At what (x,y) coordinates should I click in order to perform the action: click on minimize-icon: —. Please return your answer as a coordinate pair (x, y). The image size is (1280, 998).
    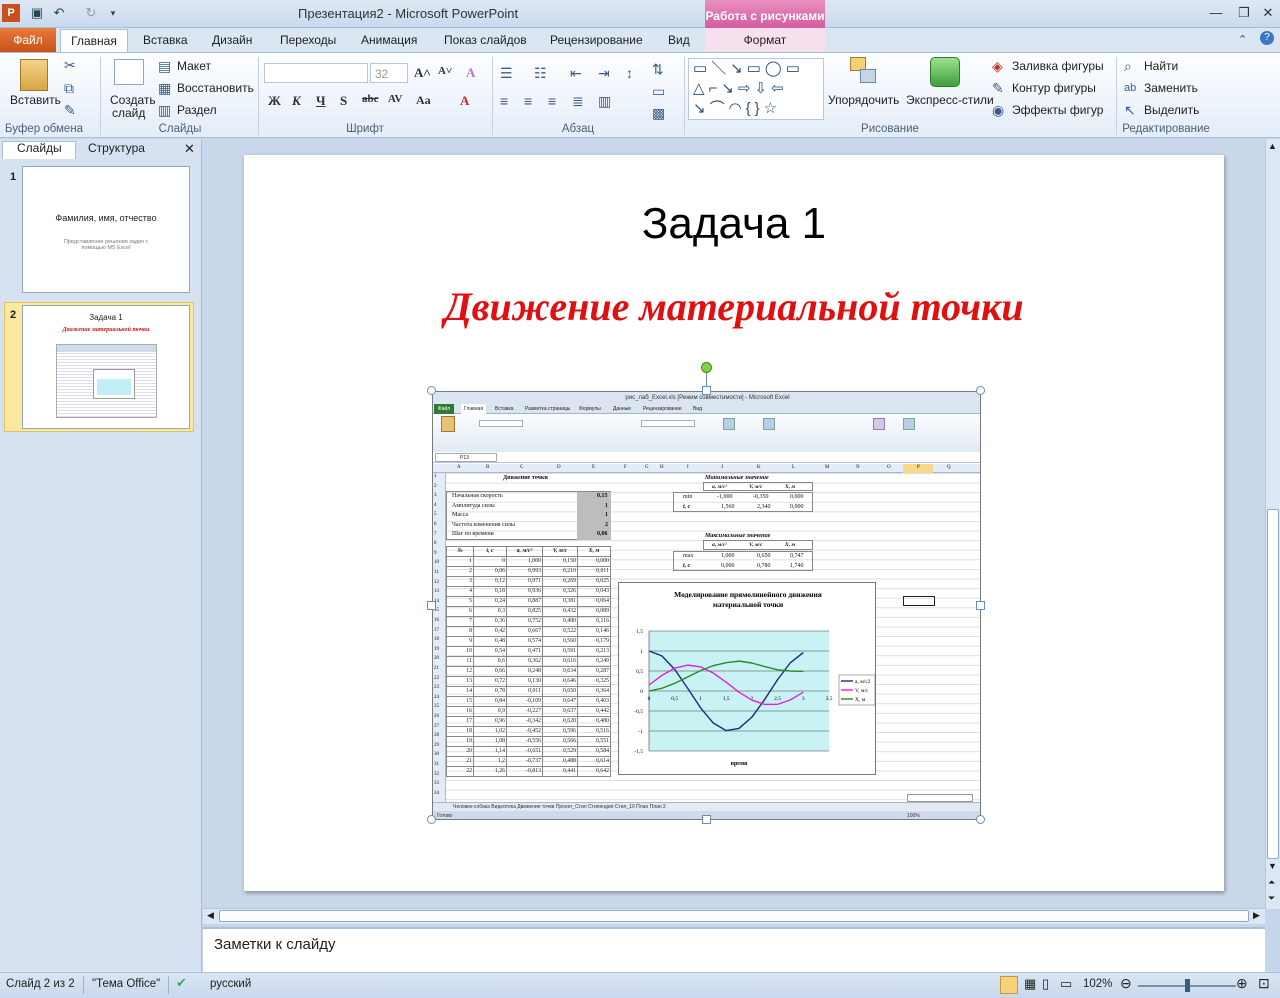
    Looking at the image, I should click on (1216, 13).